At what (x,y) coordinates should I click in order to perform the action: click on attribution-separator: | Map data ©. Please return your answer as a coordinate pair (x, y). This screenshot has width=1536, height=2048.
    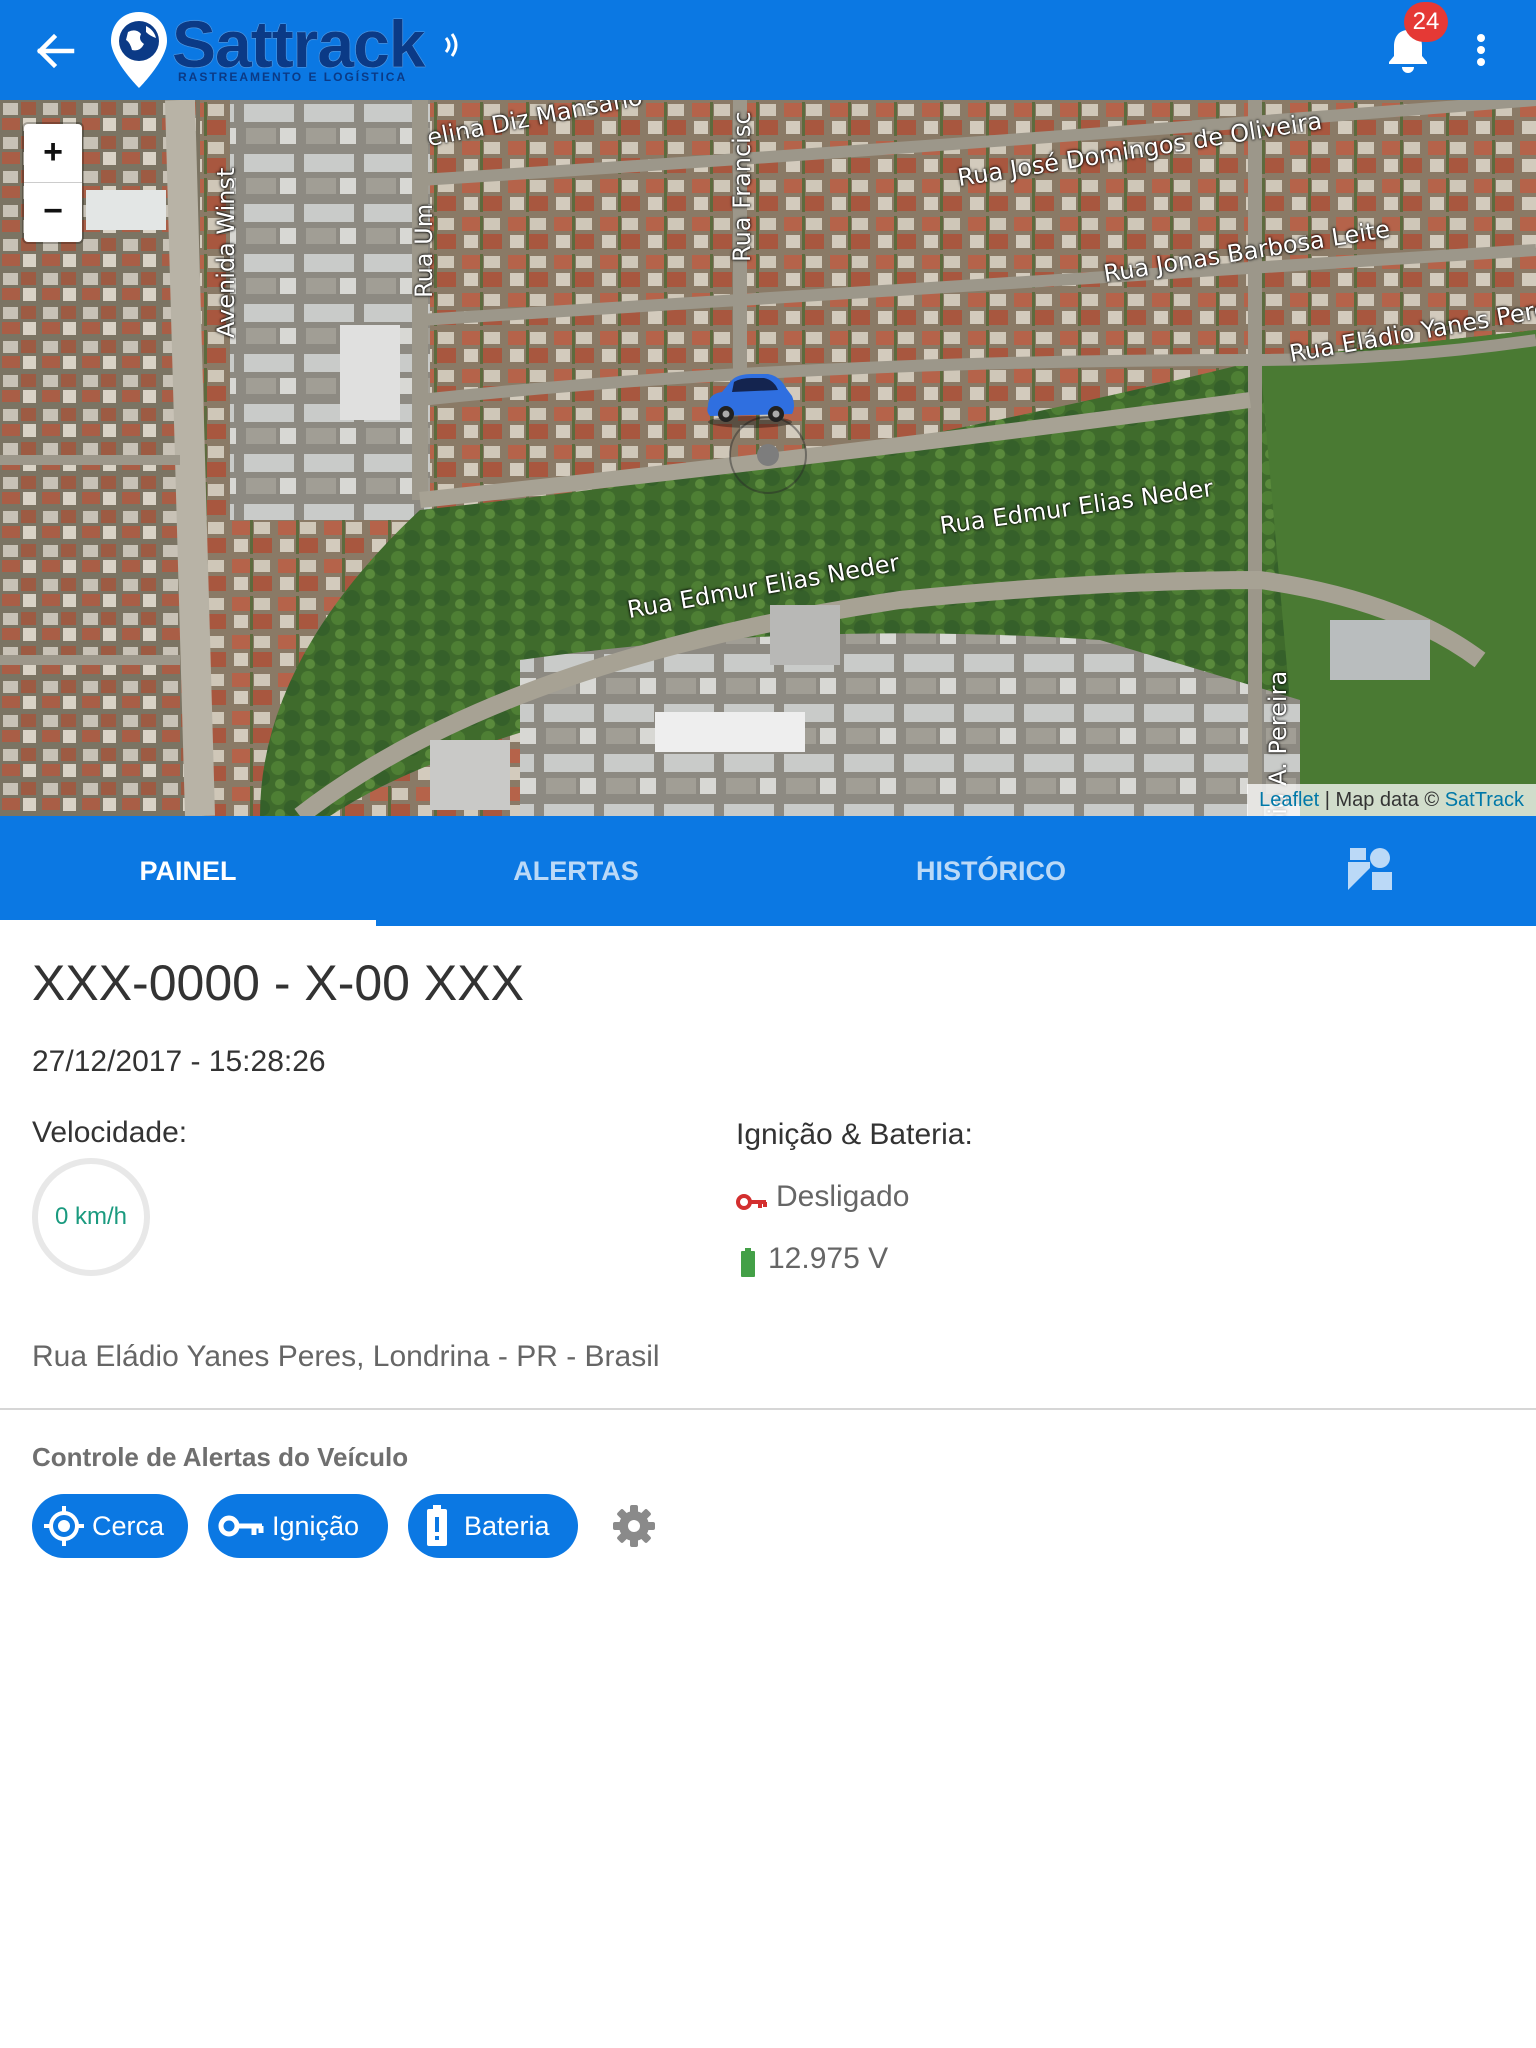
    Looking at the image, I should click on (1382, 800).